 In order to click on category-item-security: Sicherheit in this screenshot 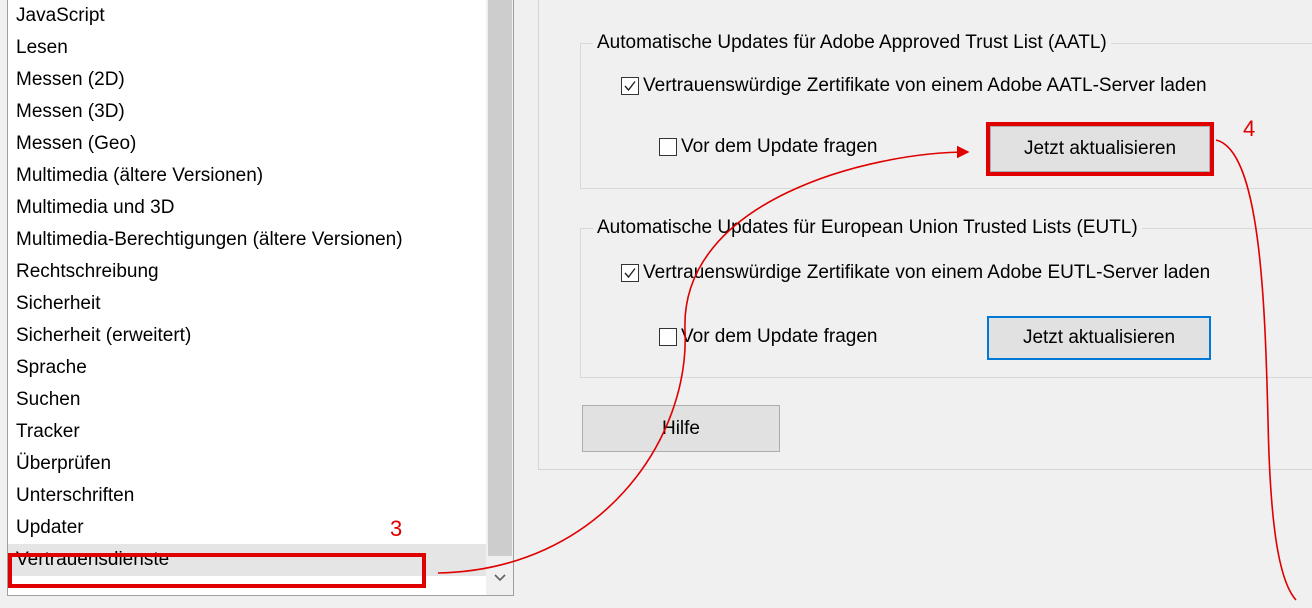, I will do `click(247, 304)`.